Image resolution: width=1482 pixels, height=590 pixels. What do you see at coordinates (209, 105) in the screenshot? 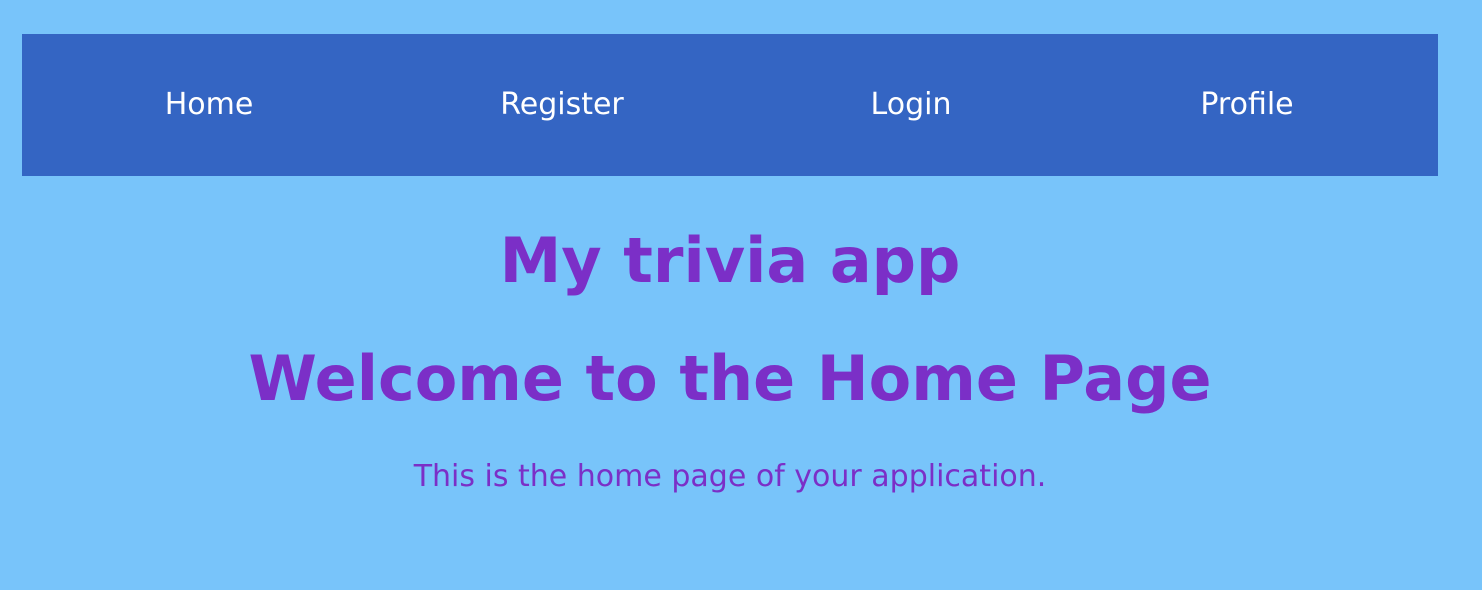
I see `nav-link-home: Home` at bounding box center [209, 105].